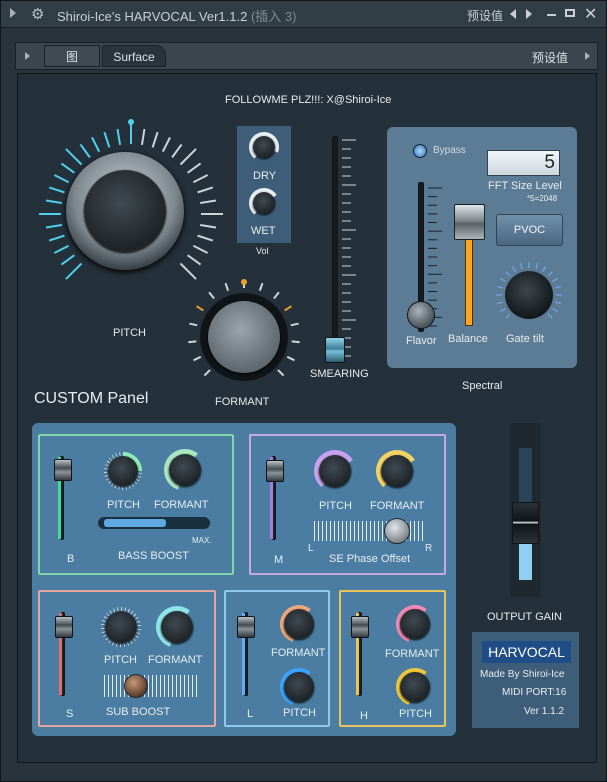 This screenshot has height=782, width=607. I want to click on band-l-handle, so click(246, 627).